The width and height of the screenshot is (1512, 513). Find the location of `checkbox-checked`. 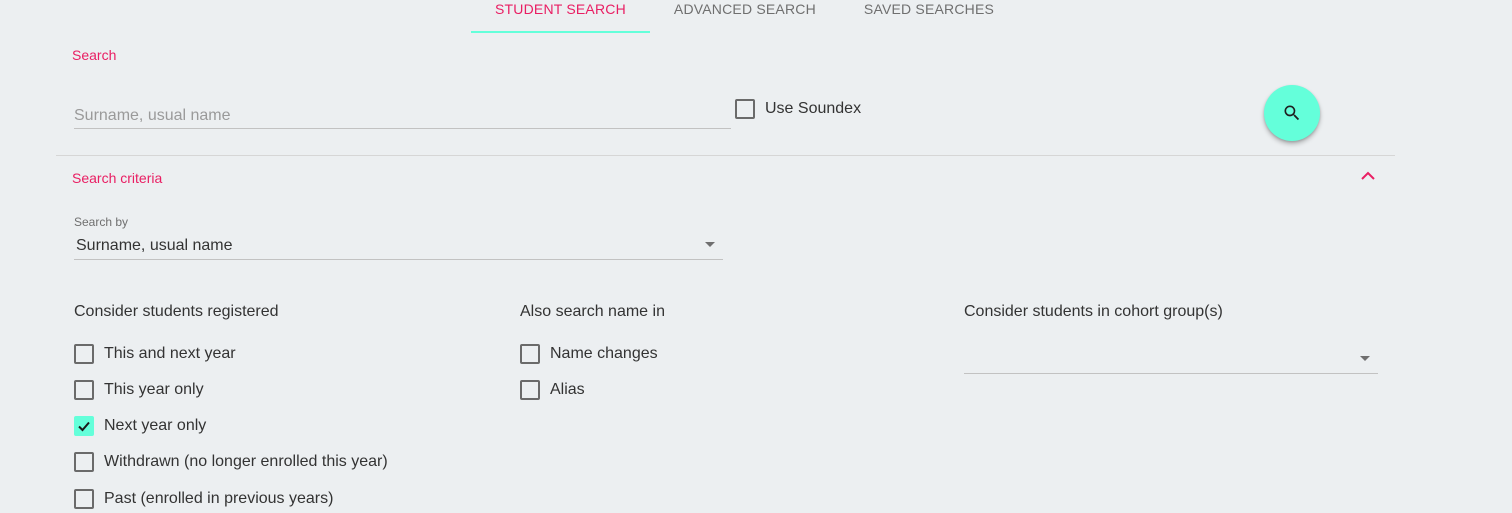

checkbox-checked is located at coordinates (84, 426).